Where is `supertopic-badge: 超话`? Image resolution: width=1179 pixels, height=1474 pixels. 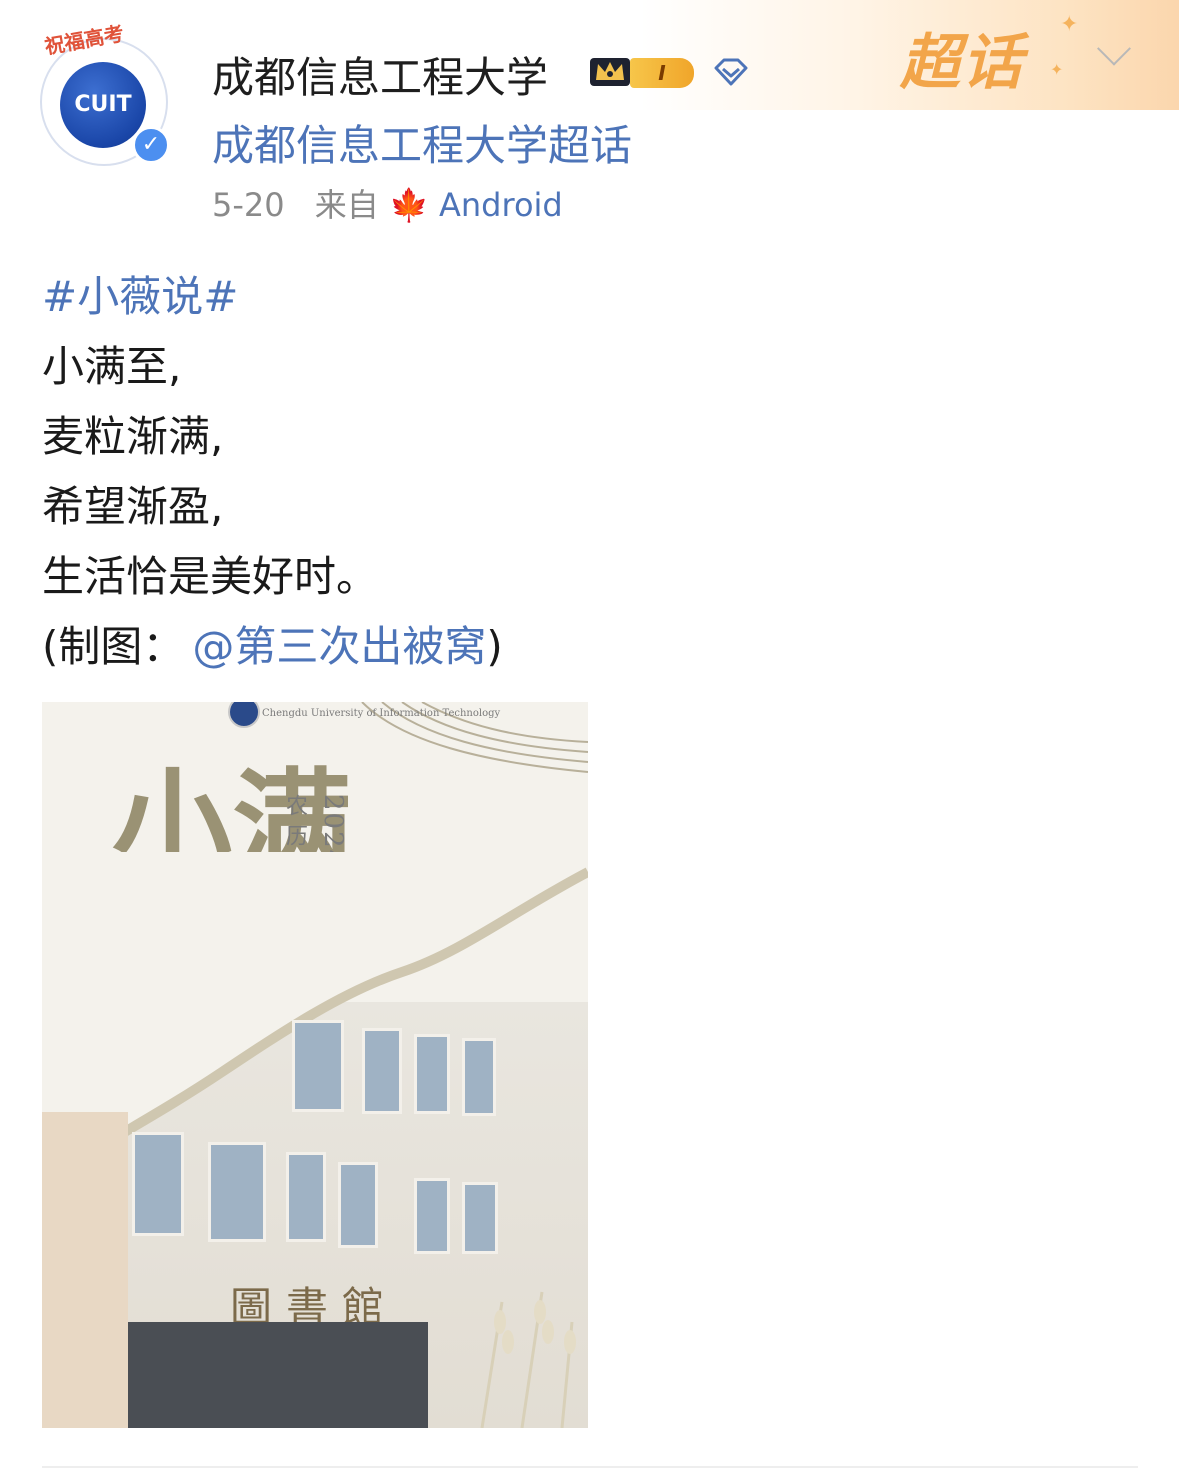
supertopic-badge: 超话 is located at coordinates (962, 57).